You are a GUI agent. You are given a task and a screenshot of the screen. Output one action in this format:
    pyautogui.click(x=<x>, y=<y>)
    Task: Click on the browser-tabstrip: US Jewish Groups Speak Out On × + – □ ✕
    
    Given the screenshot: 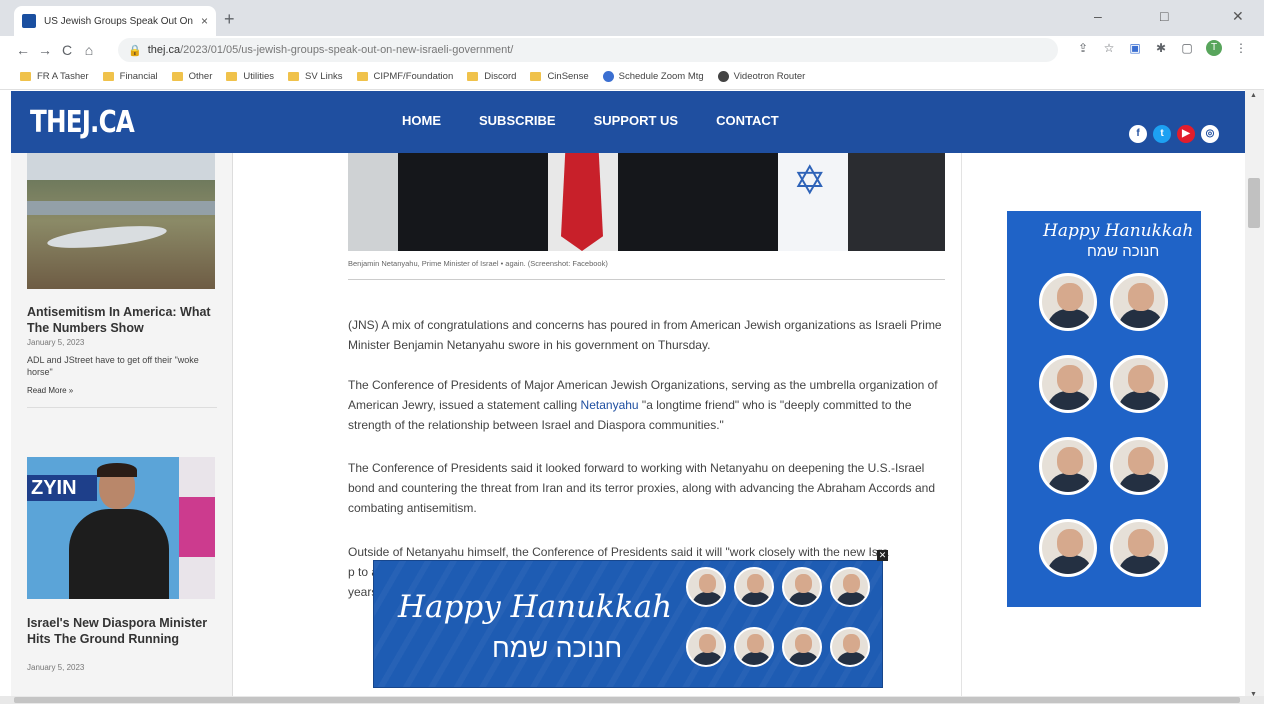 What is the action you would take?
    pyautogui.click(x=632, y=18)
    